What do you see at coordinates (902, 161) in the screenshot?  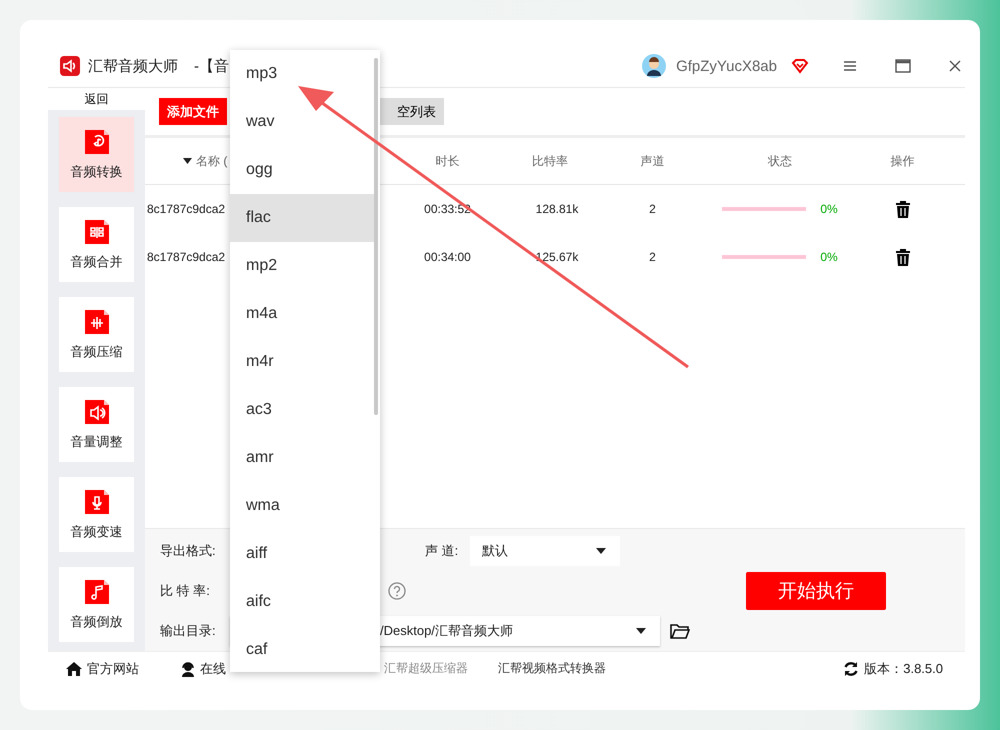 I see `column-header: 操作` at bounding box center [902, 161].